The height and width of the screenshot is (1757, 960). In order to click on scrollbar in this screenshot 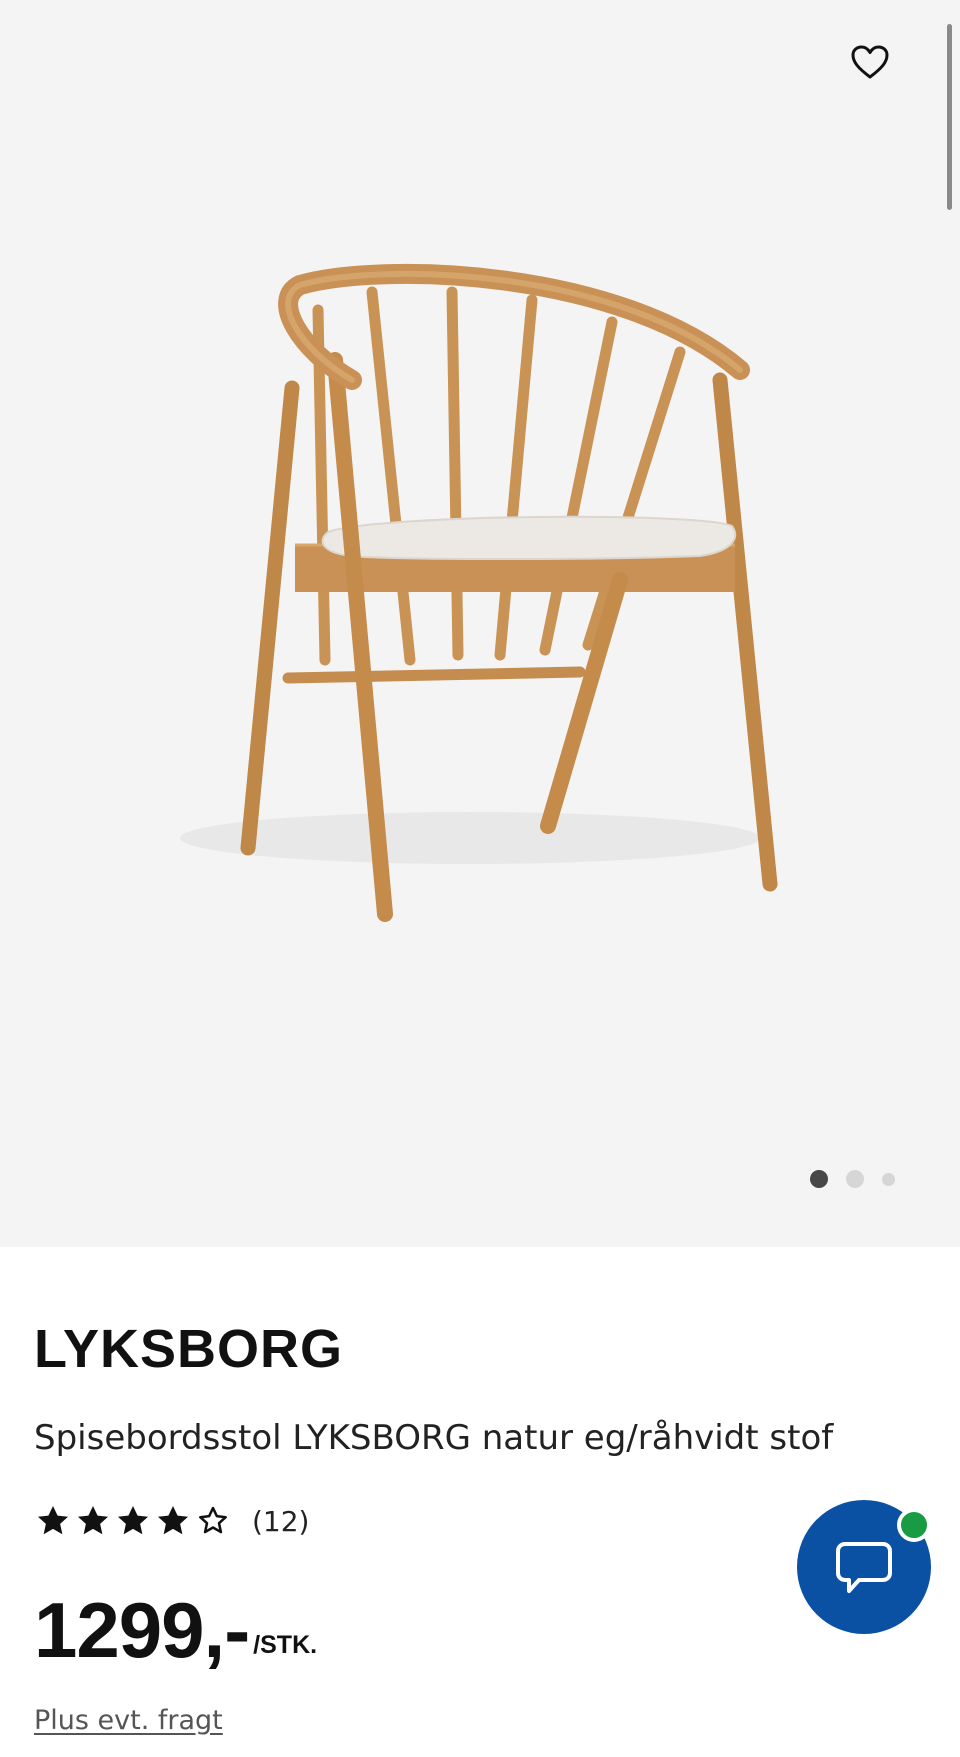, I will do `click(949, 117)`.